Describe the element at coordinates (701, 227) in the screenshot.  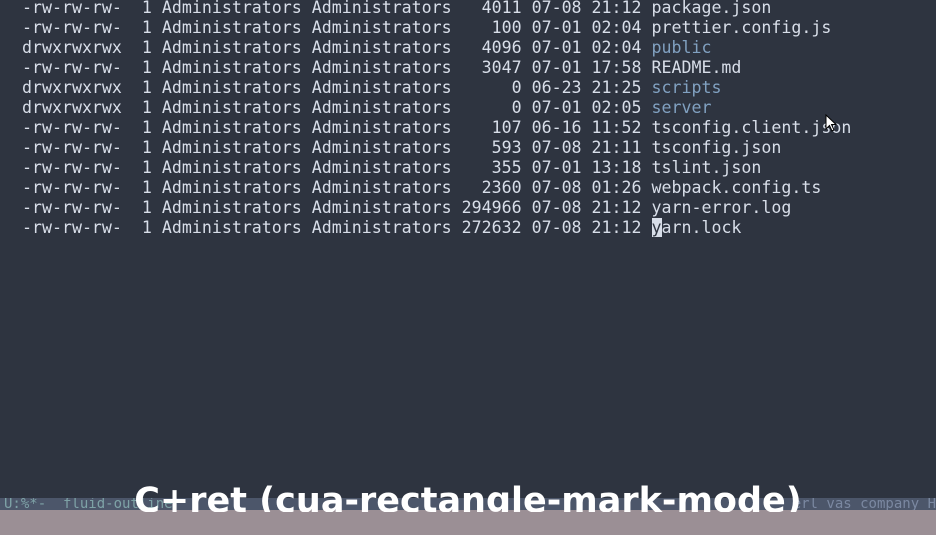
I see `file-name-rest: arn.lock` at that location.